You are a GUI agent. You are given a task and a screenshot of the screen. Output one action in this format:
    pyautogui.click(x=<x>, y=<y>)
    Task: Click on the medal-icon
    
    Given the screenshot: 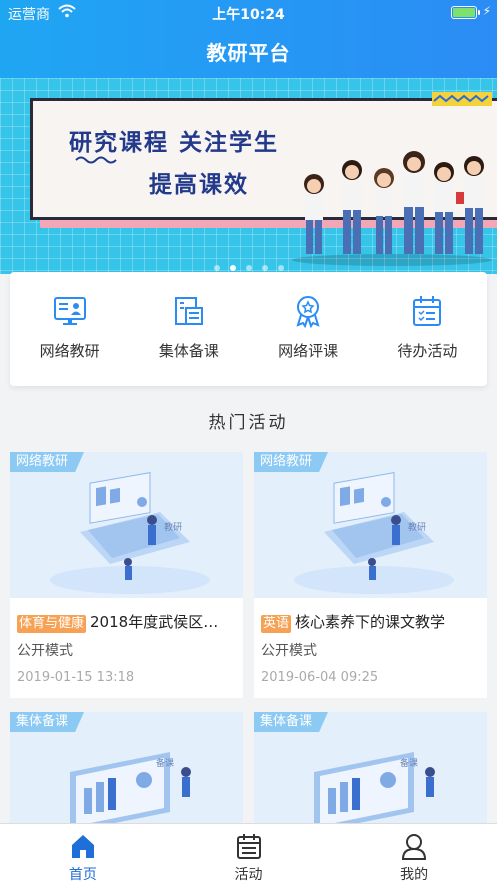 What is the action you would take?
    pyautogui.click(x=308, y=312)
    